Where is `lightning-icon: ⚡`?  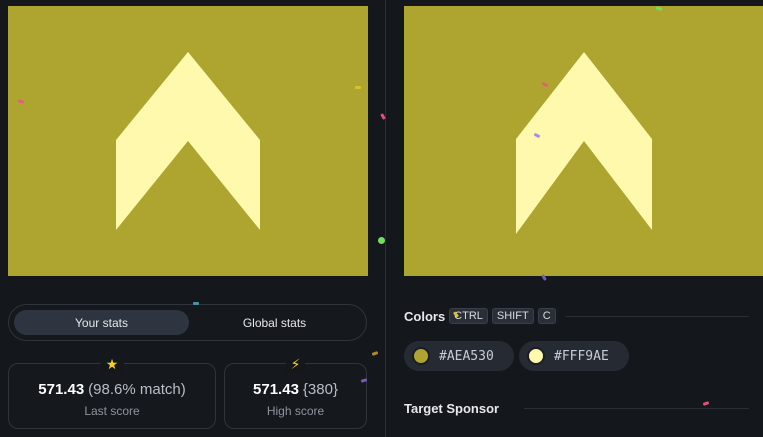 lightning-icon: ⚡ is located at coordinates (295, 364).